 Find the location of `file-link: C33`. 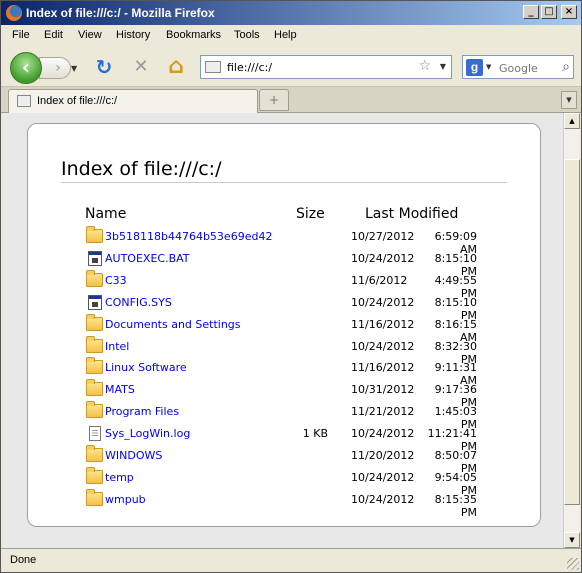

file-link: C33 is located at coordinates (116, 280).